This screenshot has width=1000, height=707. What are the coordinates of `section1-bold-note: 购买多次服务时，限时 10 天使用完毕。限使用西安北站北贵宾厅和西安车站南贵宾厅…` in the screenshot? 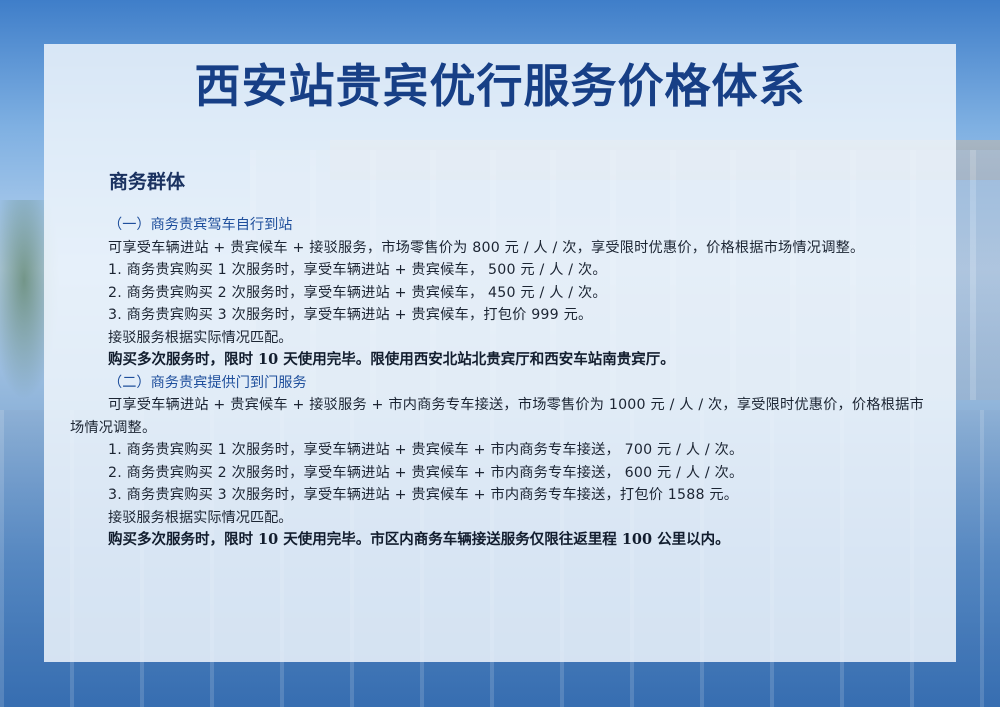 It's located at (391, 359).